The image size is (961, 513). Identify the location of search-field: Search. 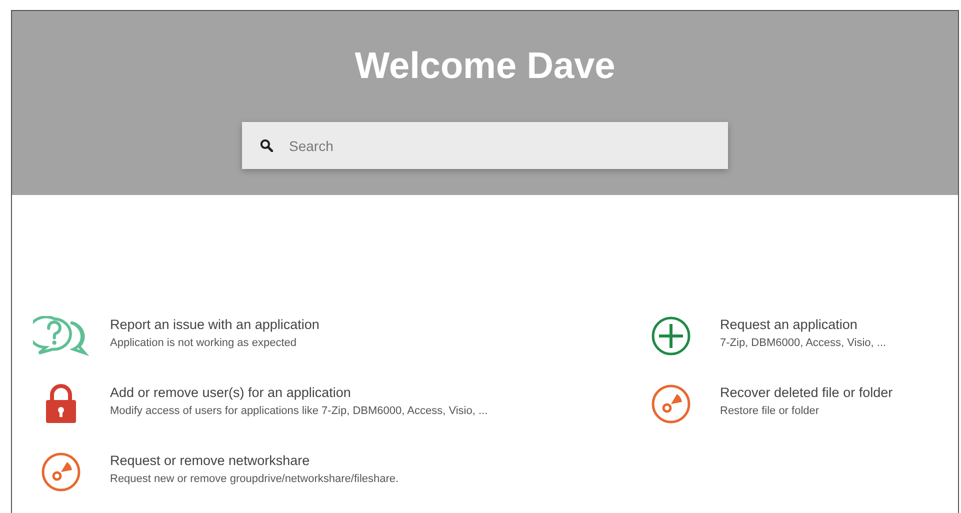
(485, 145).